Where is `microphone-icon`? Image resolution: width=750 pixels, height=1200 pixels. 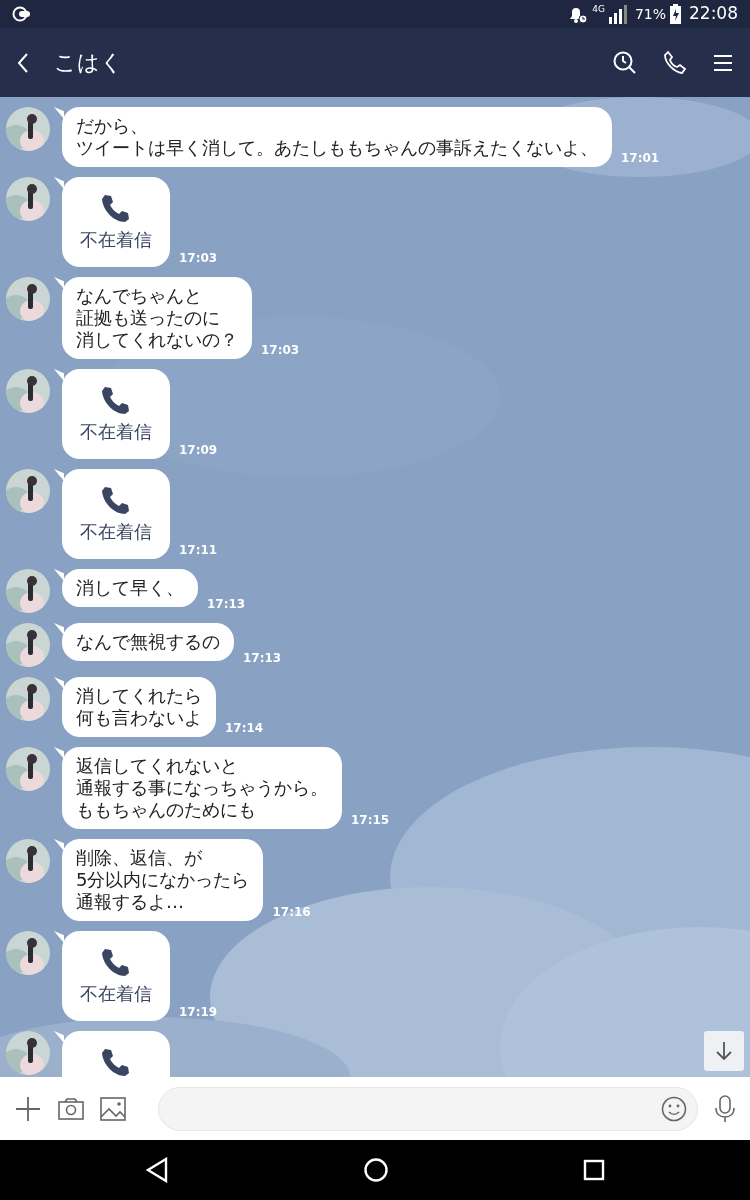 microphone-icon is located at coordinates (725, 1108).